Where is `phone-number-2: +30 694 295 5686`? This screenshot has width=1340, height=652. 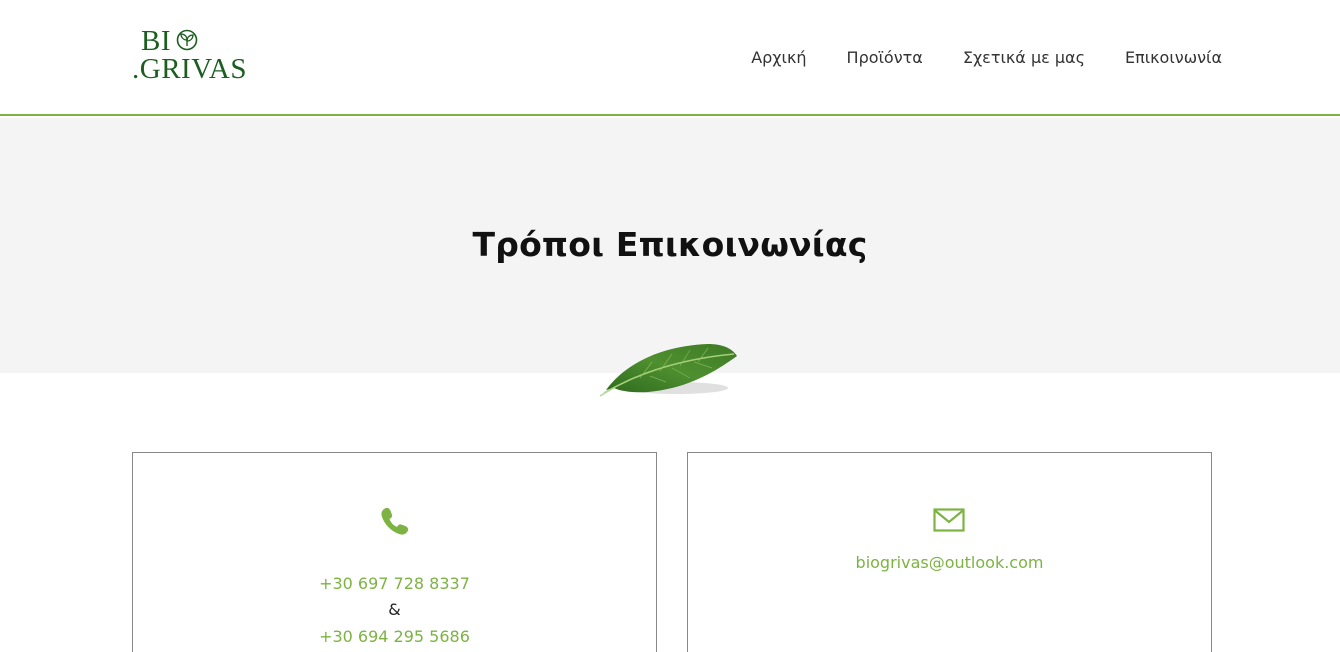
phone-number-2: +30 694 295 5686 is located at coordinates (394, 637).